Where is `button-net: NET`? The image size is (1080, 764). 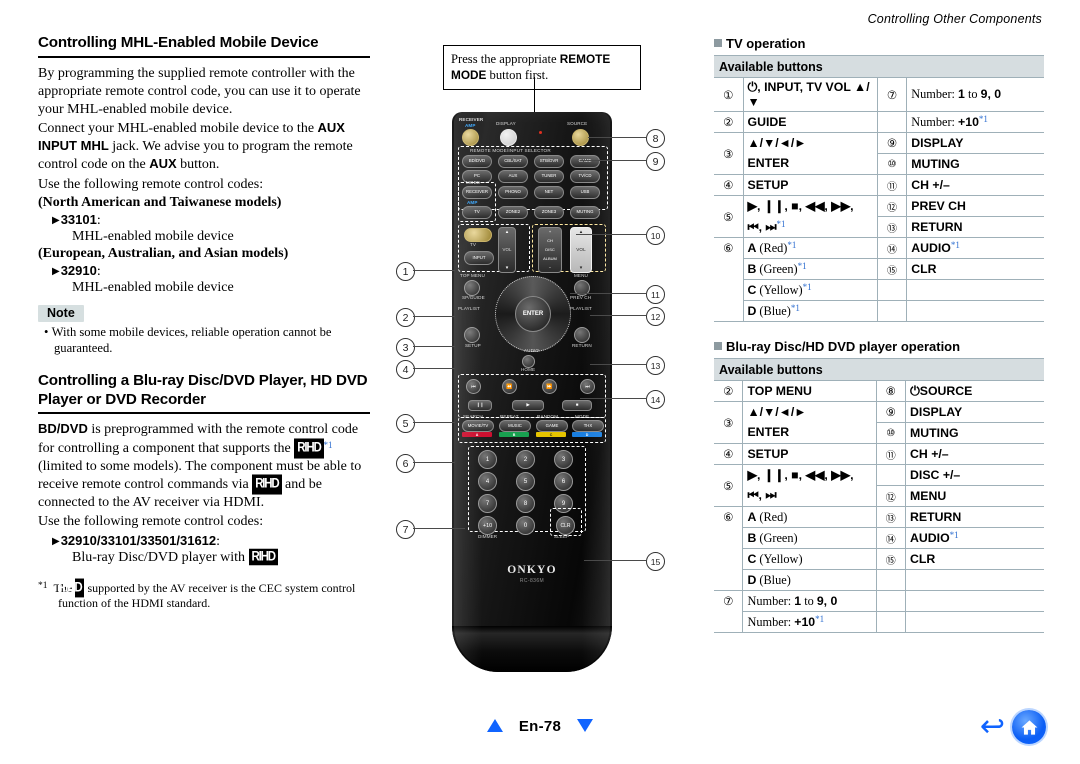 button-net: NET is located at coordinates (549, 192).